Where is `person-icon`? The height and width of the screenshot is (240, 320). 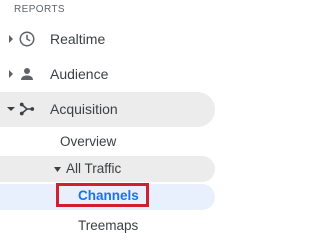 person-icon is located at coordinates (27, 74).